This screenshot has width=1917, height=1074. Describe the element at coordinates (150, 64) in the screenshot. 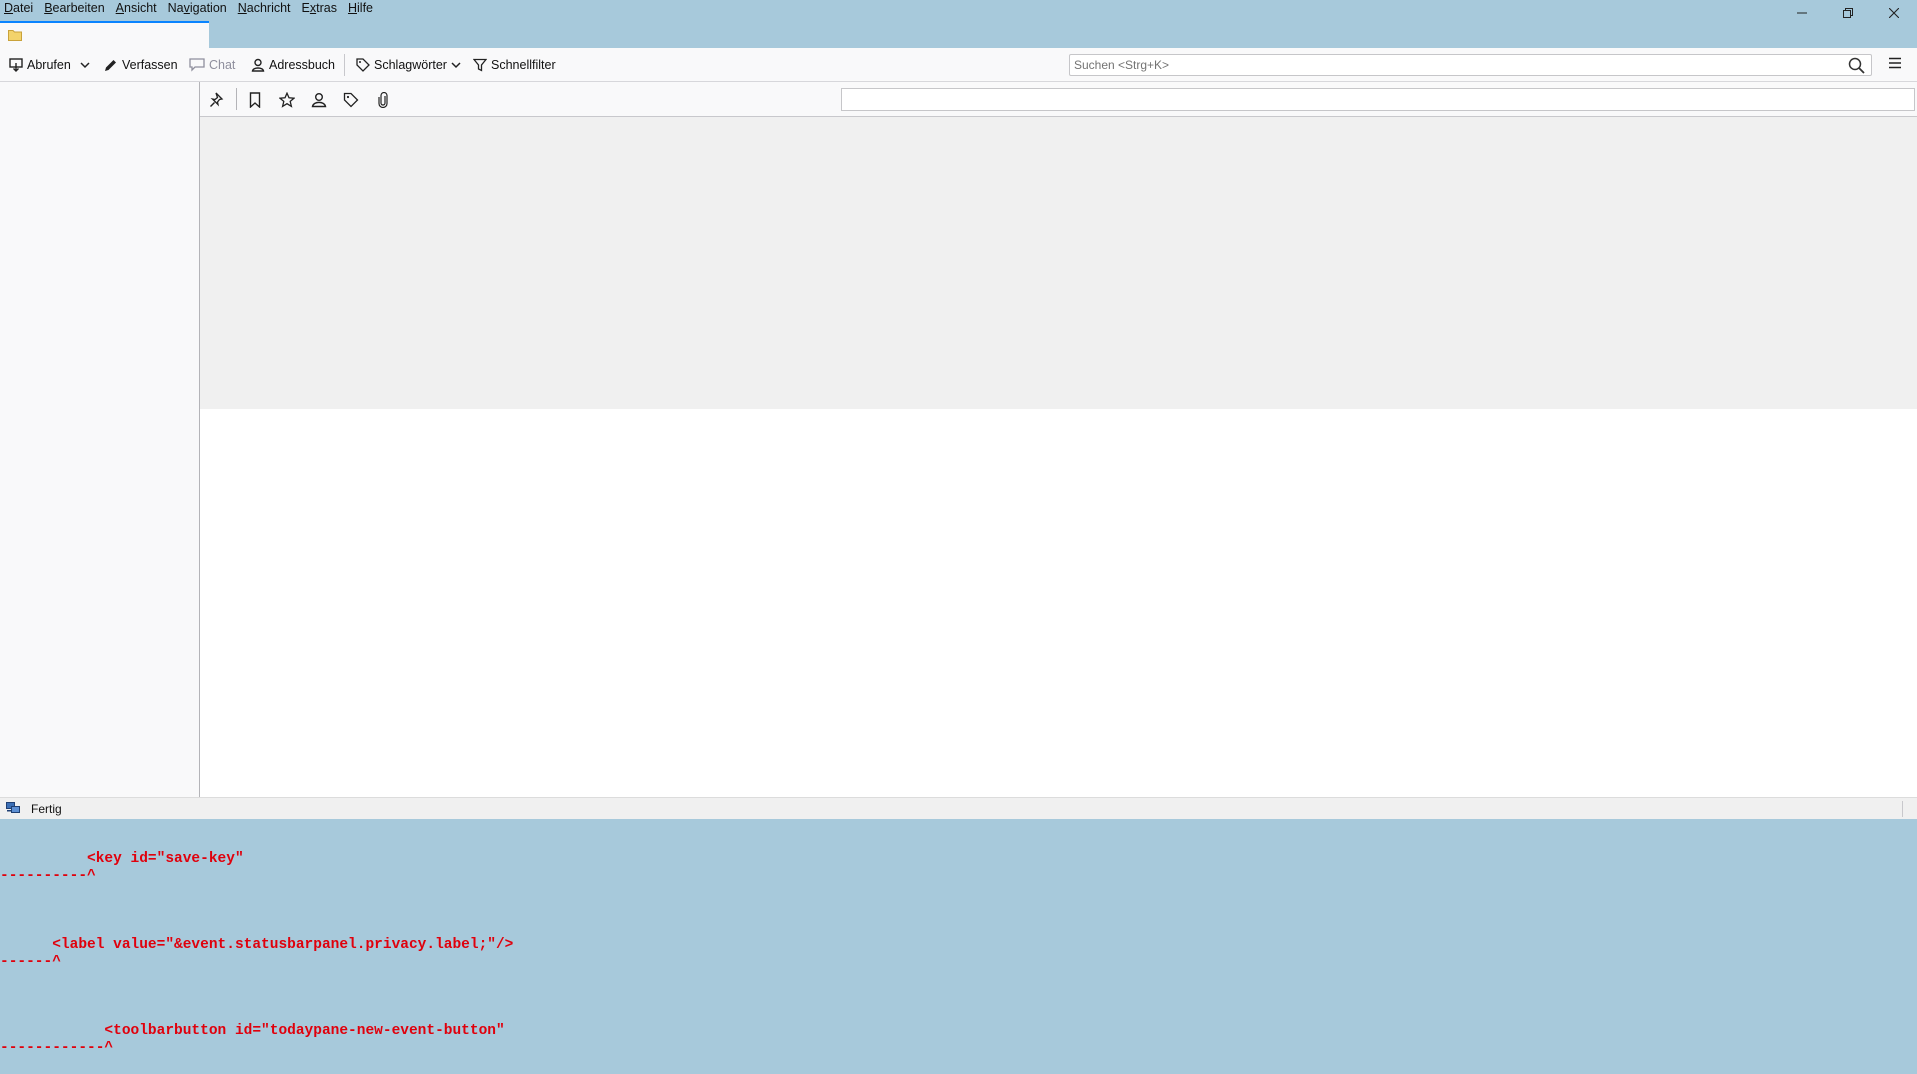

I see `compose-label: Verfassen` at that location.